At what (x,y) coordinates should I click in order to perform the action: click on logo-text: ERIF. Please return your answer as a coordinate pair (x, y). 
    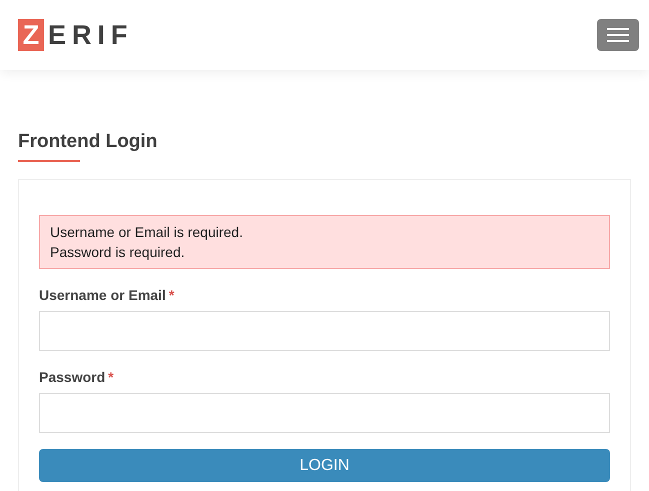
    Looking at the image, I should click on (91, 35).